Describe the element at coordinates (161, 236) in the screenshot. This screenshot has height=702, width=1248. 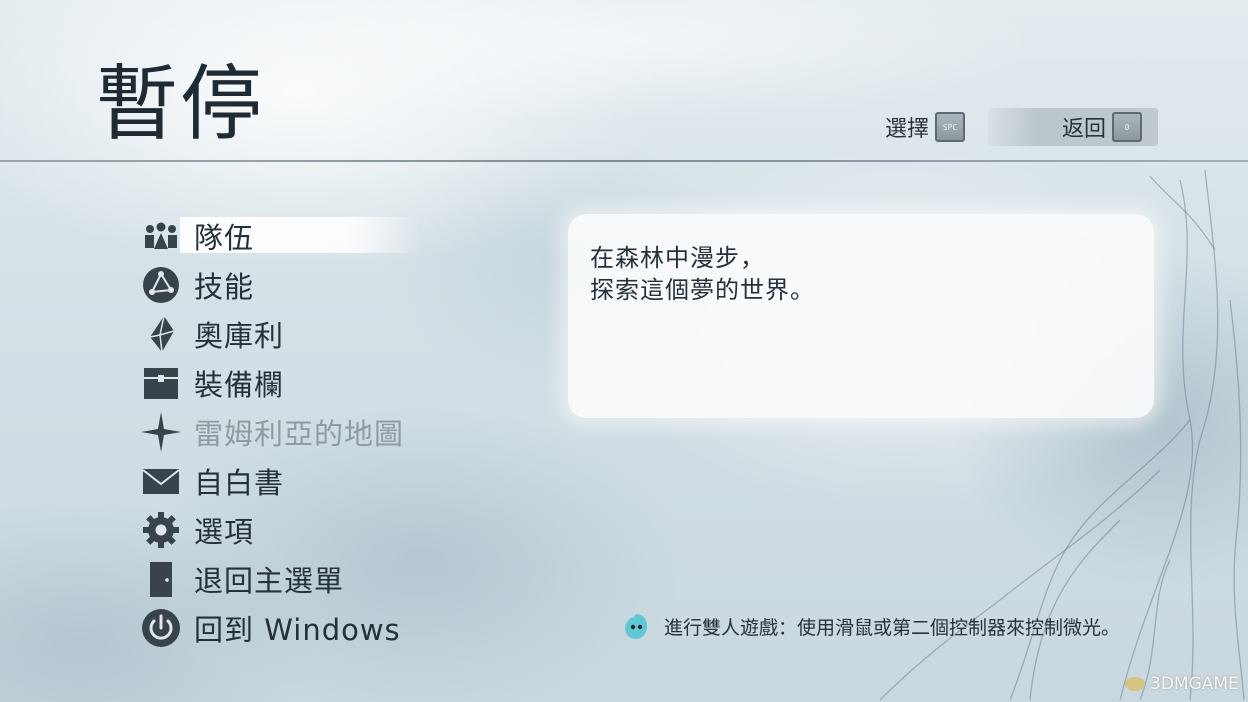
I see `party-icon` at that location.